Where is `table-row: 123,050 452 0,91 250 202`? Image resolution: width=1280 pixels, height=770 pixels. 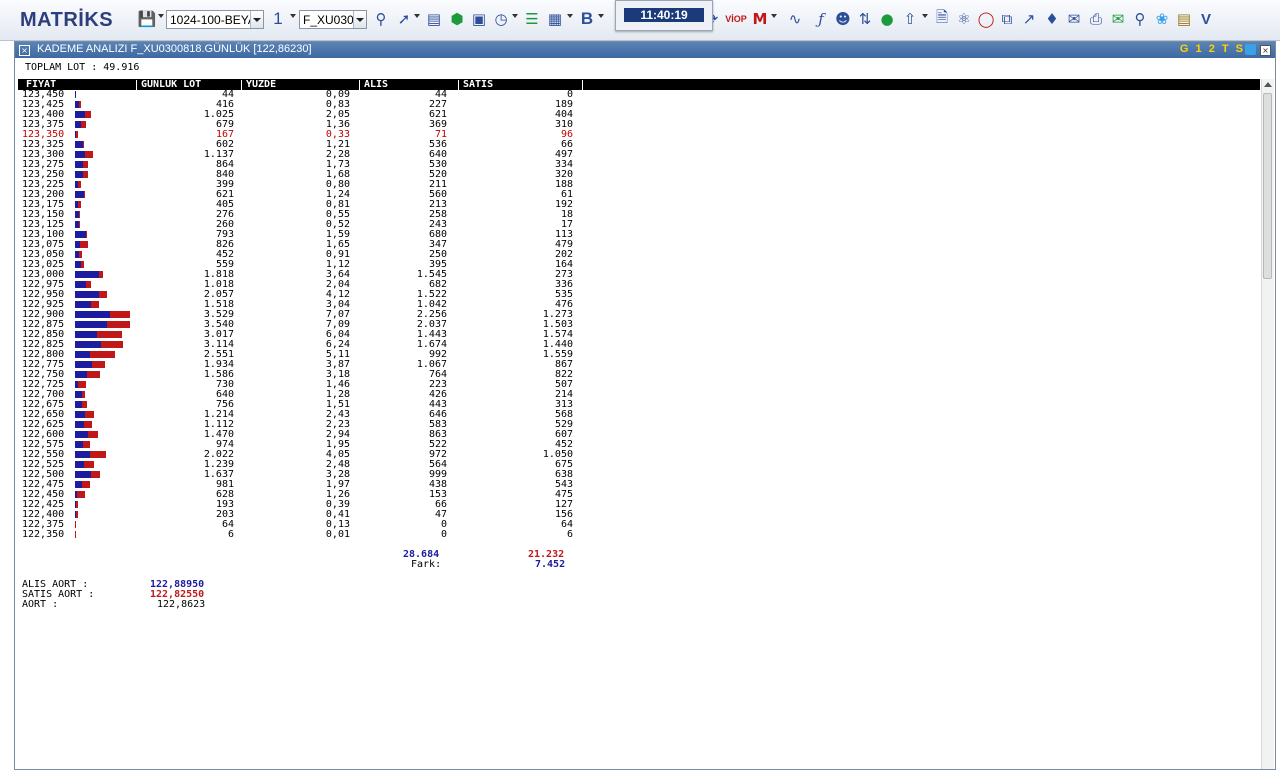
table-row: 123,050 452 0,91 250 202 is located at coordinates (303, 255).